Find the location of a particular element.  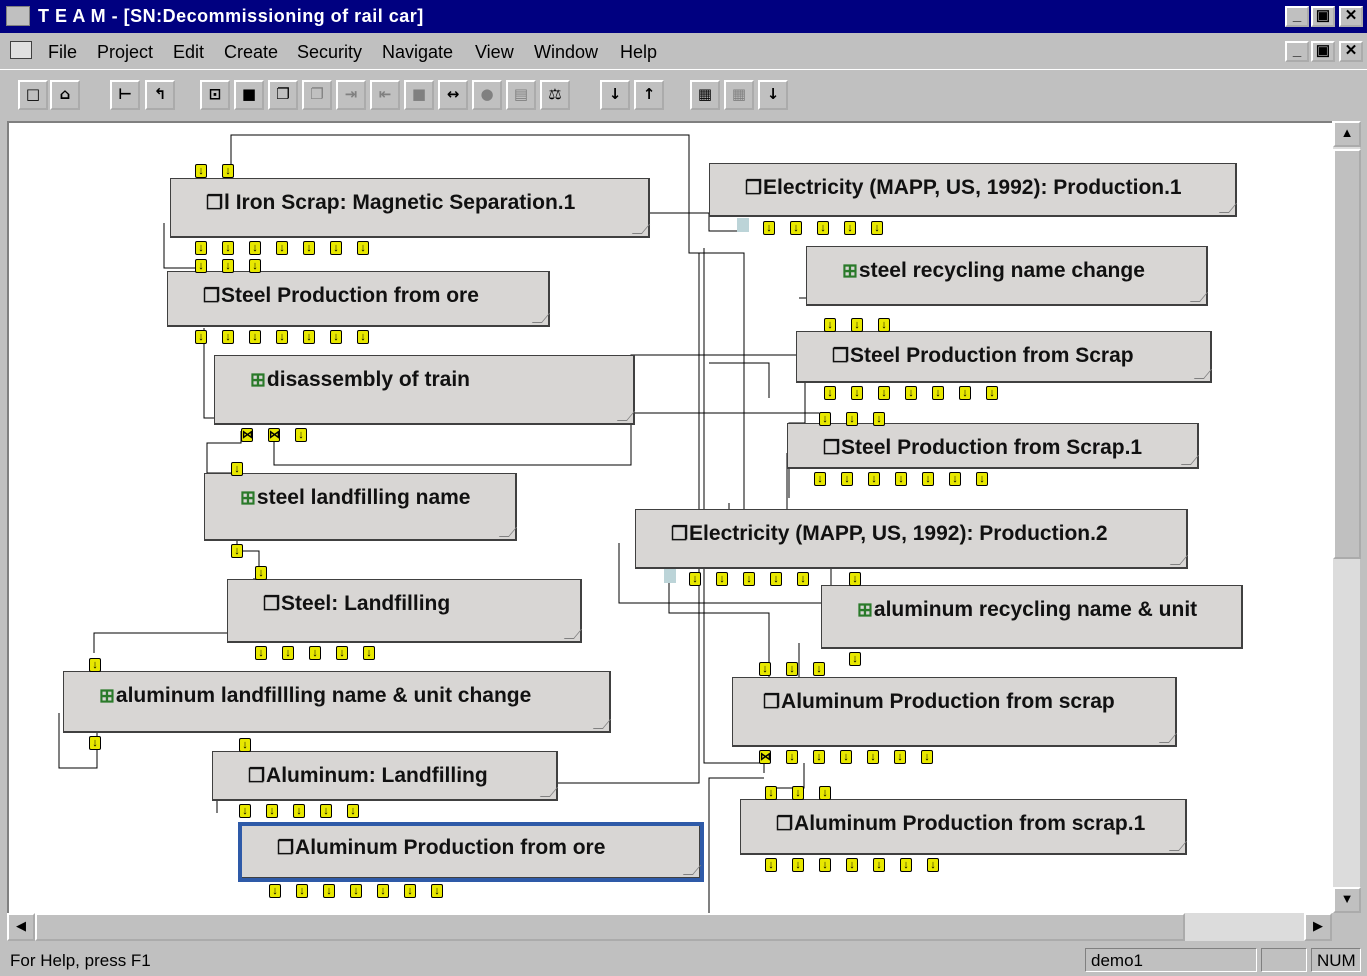

output-ports: ⋈ ↓ ↓ ↓ ↓ ↓ ↓ is located at coordinates (853, 755).